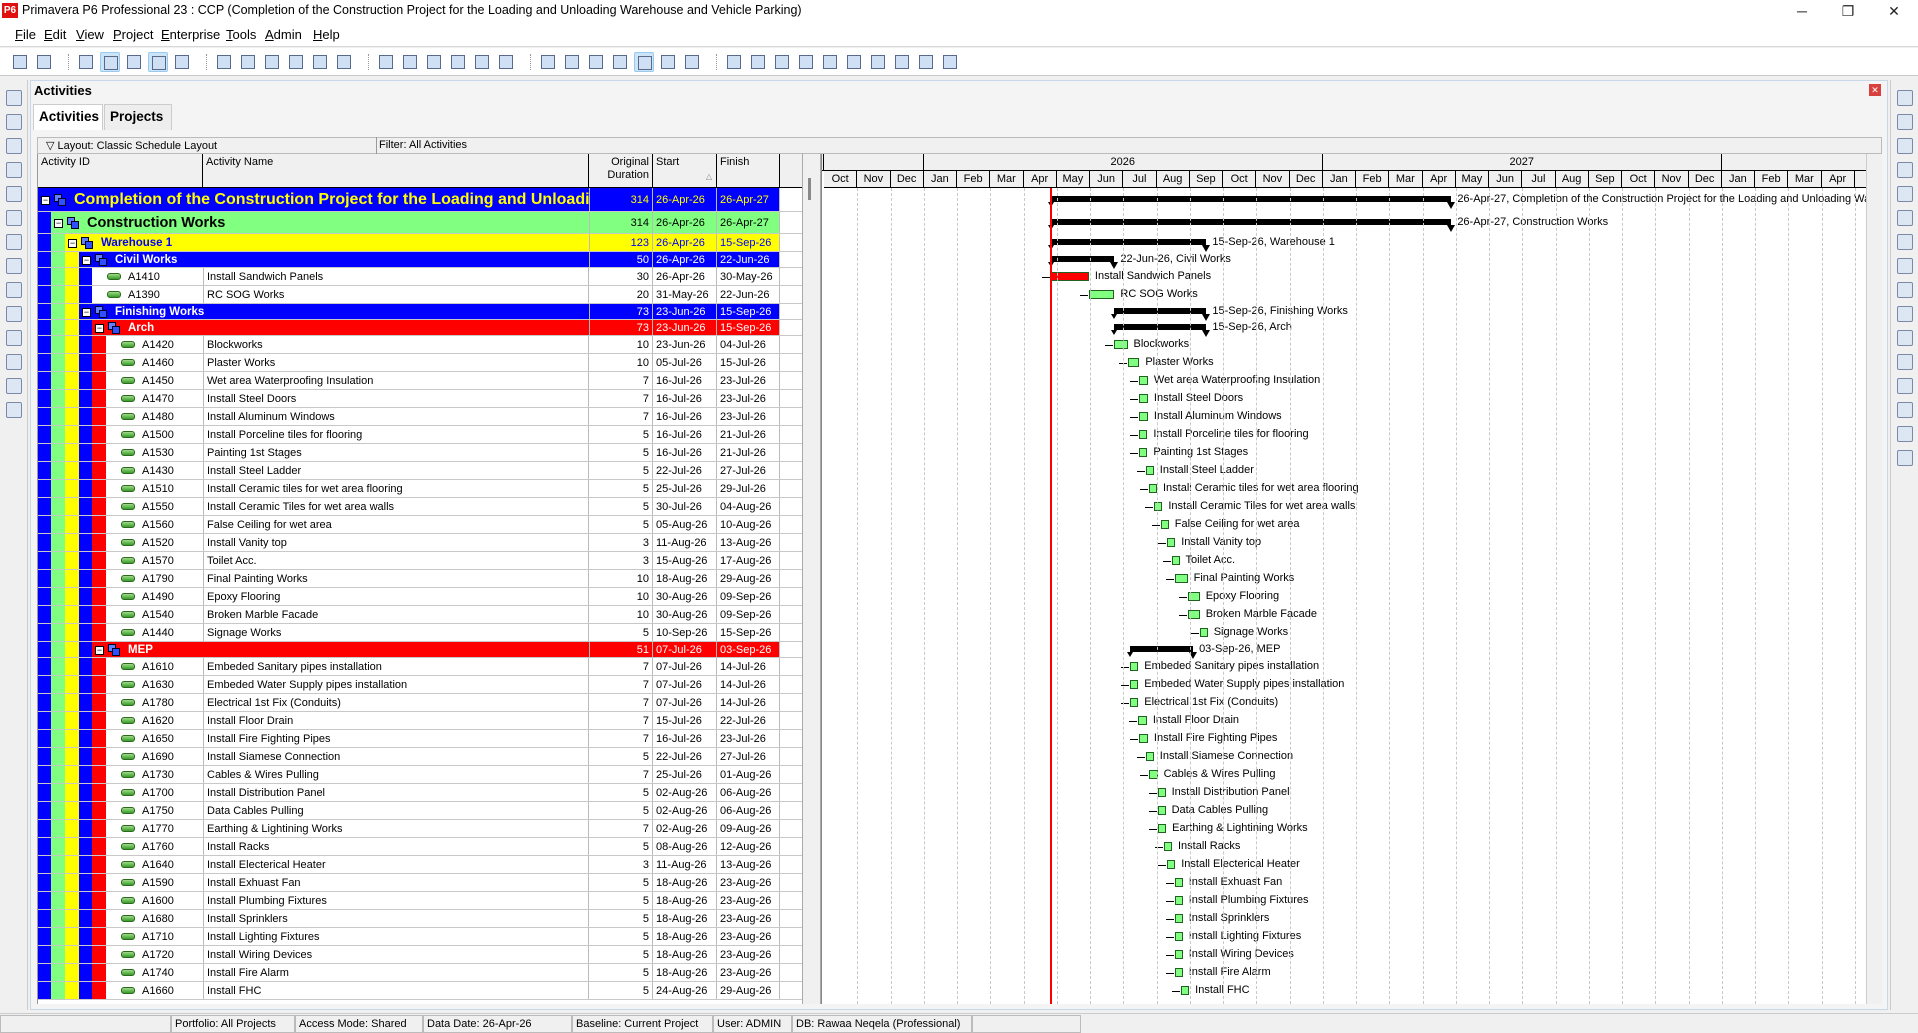 This screenshot has height=1033, width=1918. Describe the element at coordinates (1905, 266) in the screenshot. I see `remove-assignment-icon` at that location.